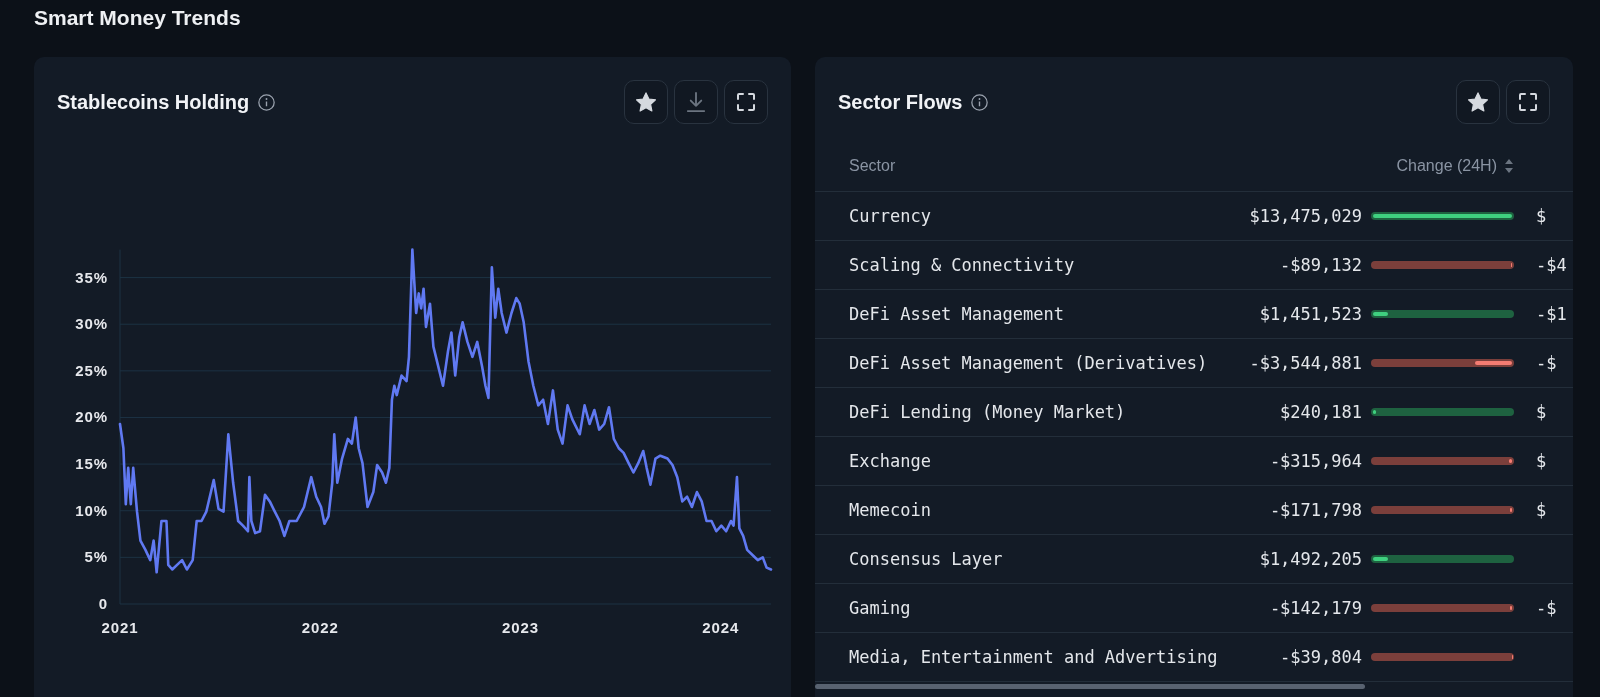  Describe the element at coordinates (320, 627) in the screenshot. I see `x-axis-label: 2022` at that location.